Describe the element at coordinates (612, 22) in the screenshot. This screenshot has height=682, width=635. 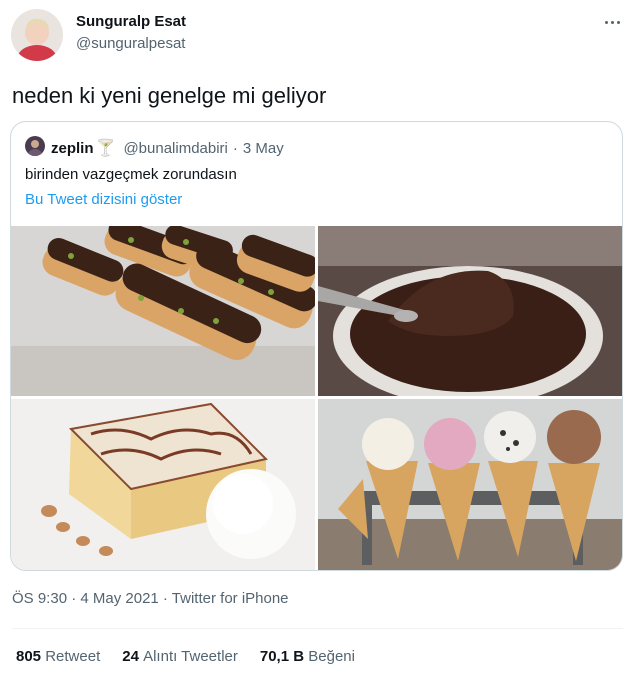
I see `more-dots-icon` at that location.